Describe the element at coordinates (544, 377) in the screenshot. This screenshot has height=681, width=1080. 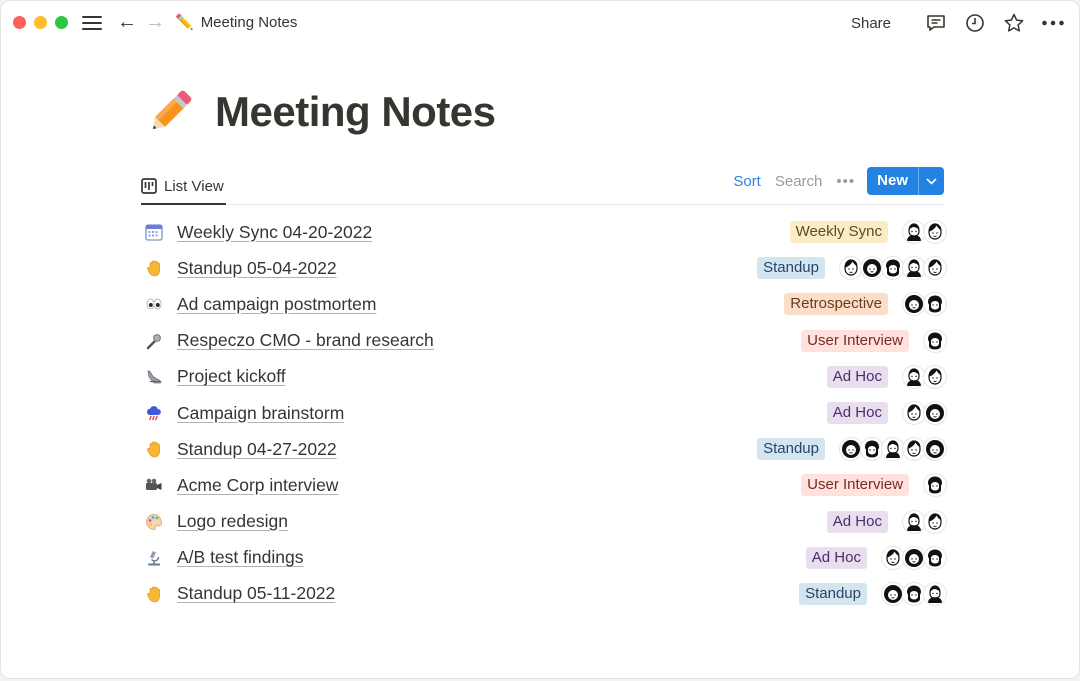
I see `list-item: Project kickoff Ad Hoc` at that location.